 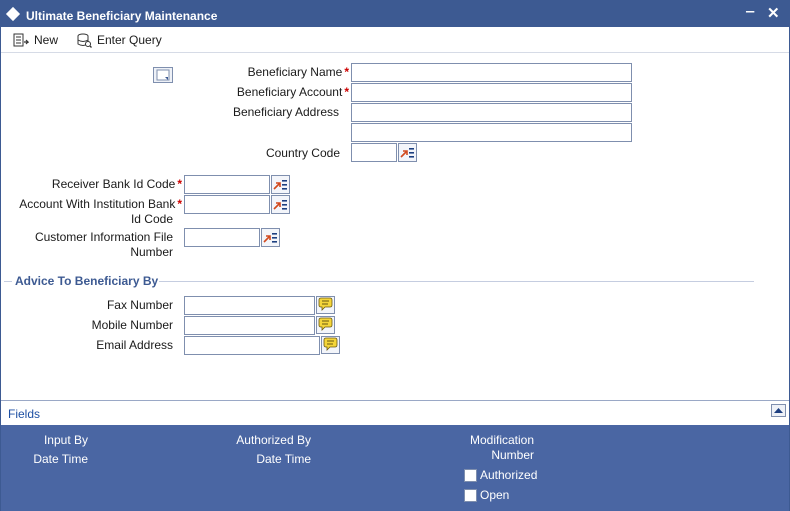 What do you see at coordinates (46, 40) in the screenshot?
I see `new-label: New` at bounding box center [46, 40].